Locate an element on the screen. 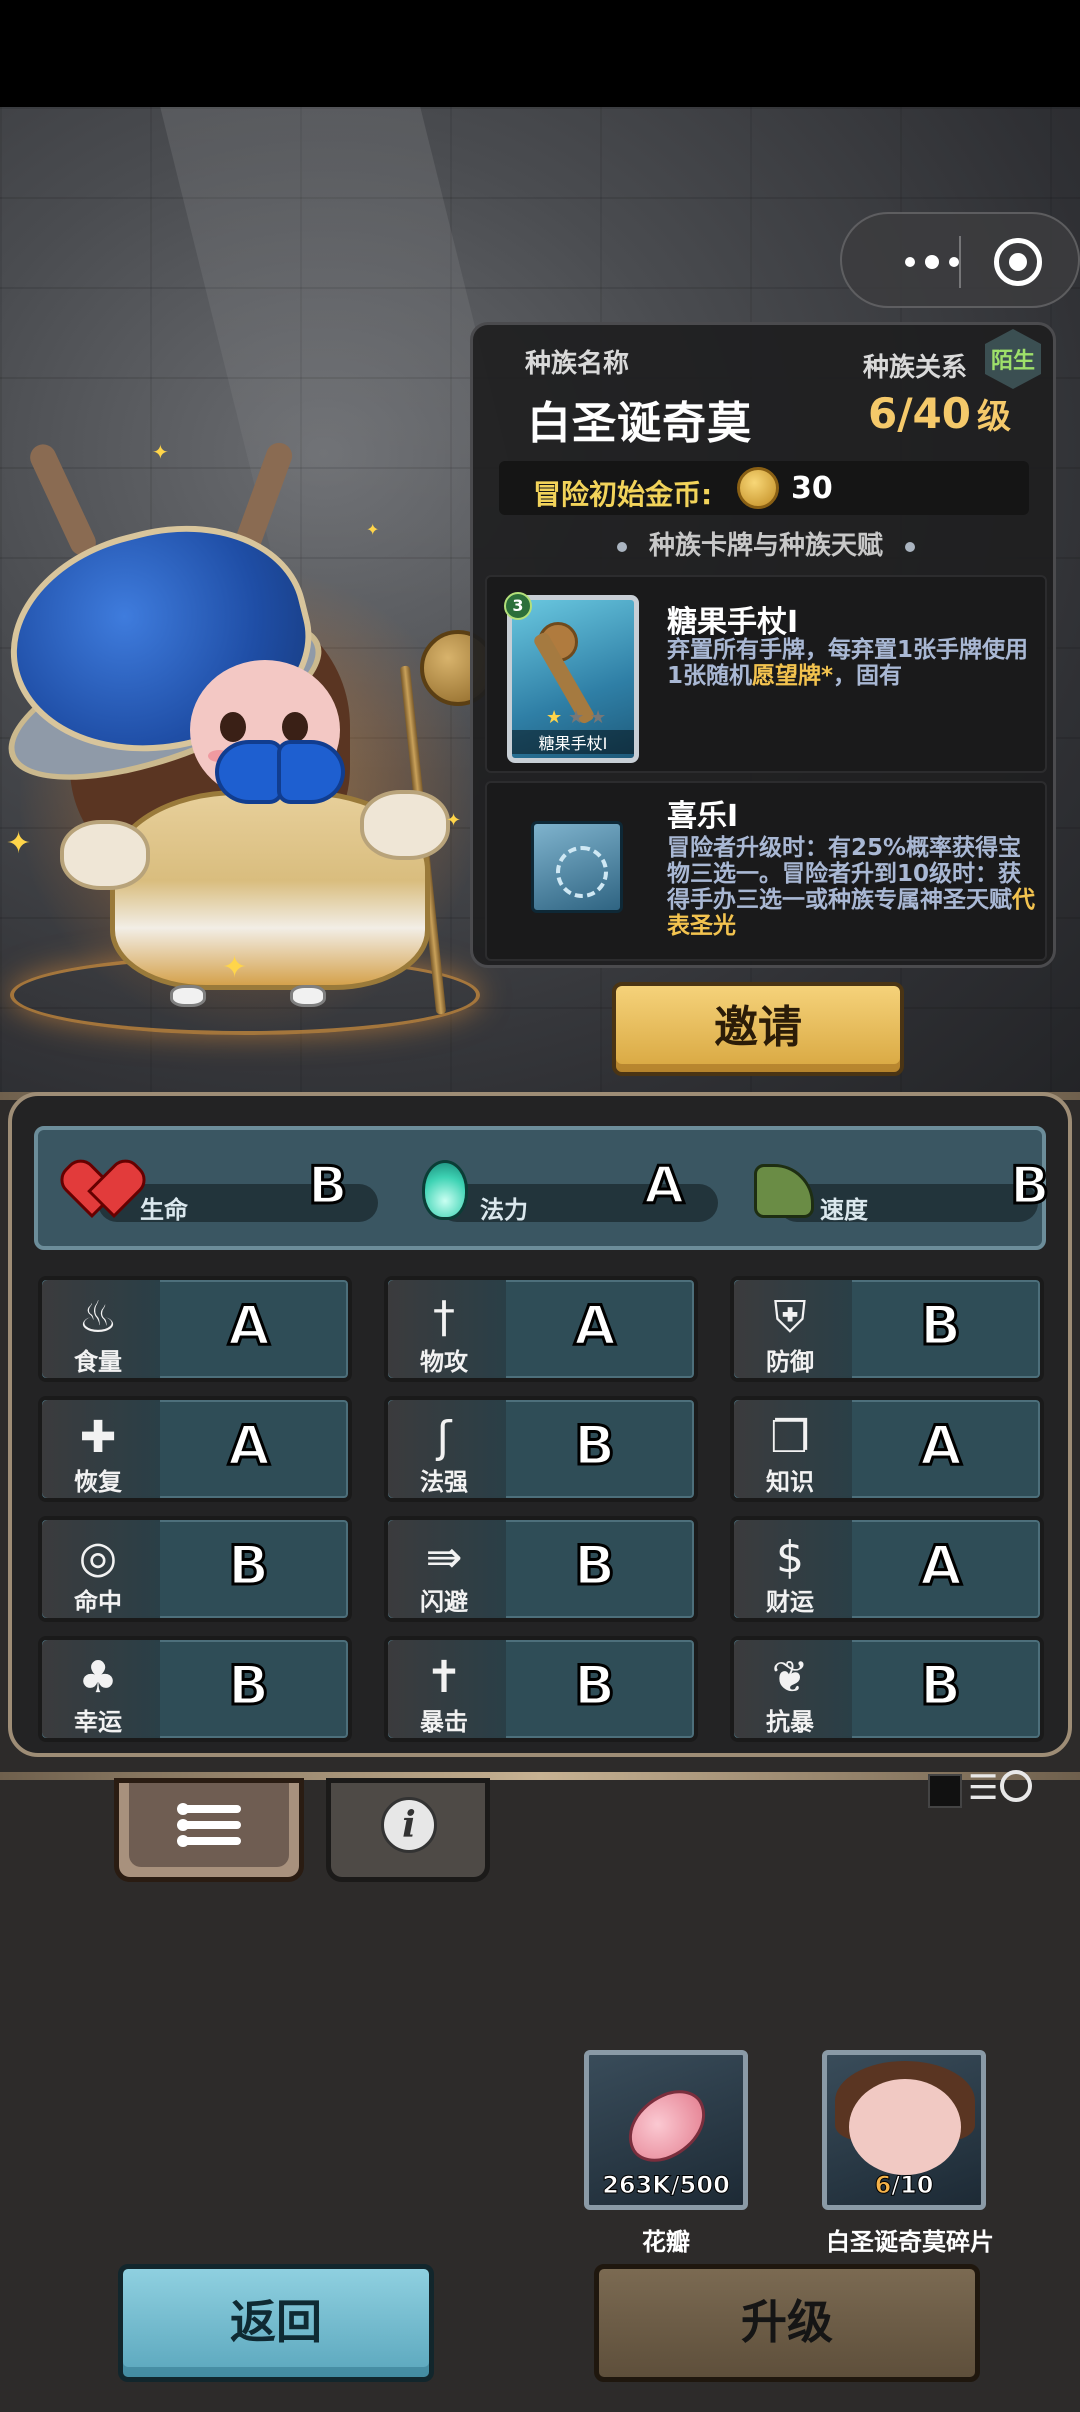 The width and height of the screenshot is (1080, 2412). starting-coins-bar: 冒险初始金币: 30 is located at coordinates (764, 488).